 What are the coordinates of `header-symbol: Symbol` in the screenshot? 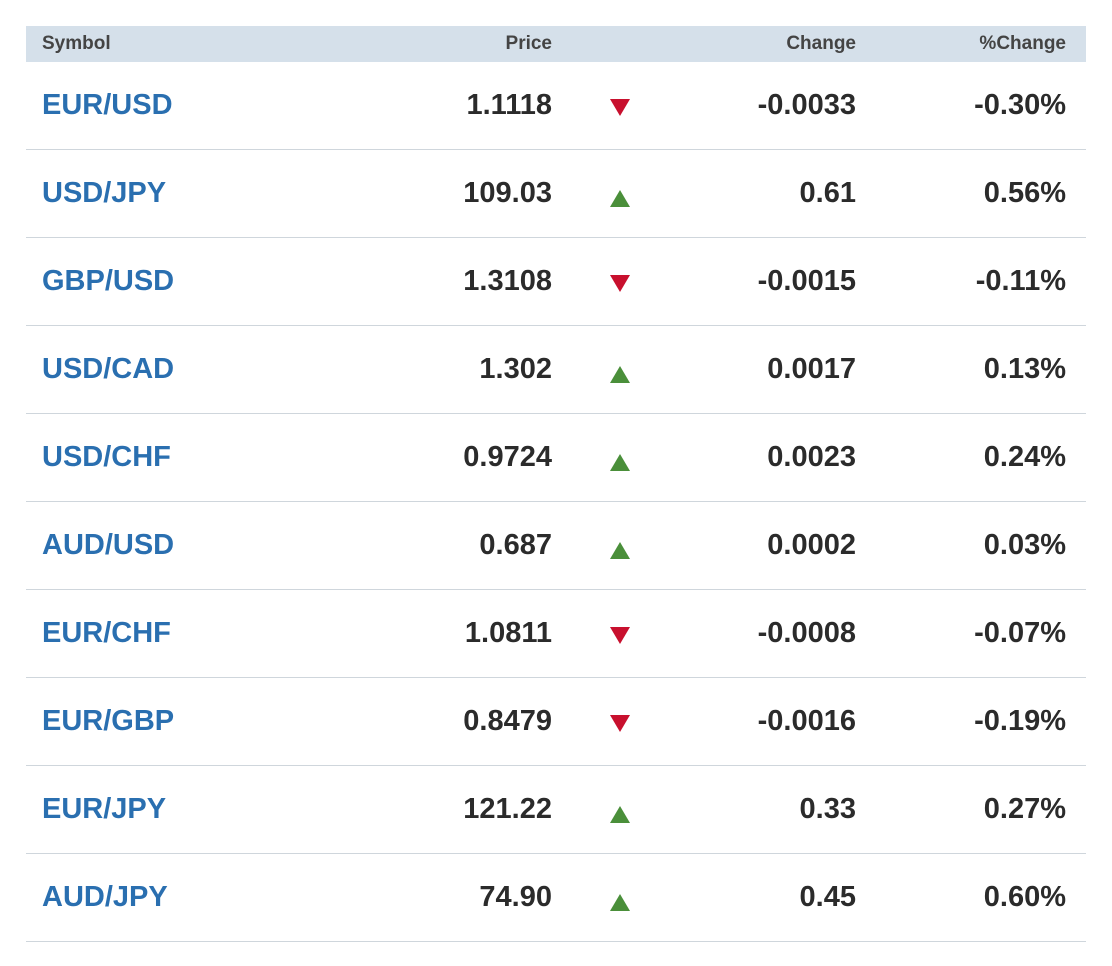 It's located at (196, 44).